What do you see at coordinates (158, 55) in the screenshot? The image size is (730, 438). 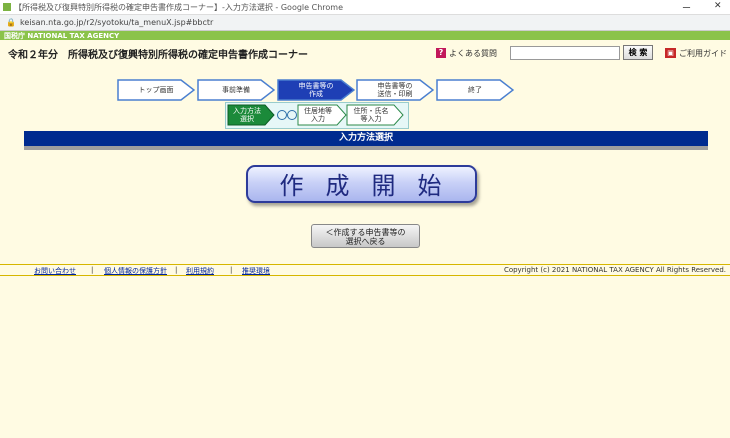 I see `page-title: 令和２年分 所得税及び復興特別所得税の確定申告書作成コーナー` at bounding box center [158, 55].